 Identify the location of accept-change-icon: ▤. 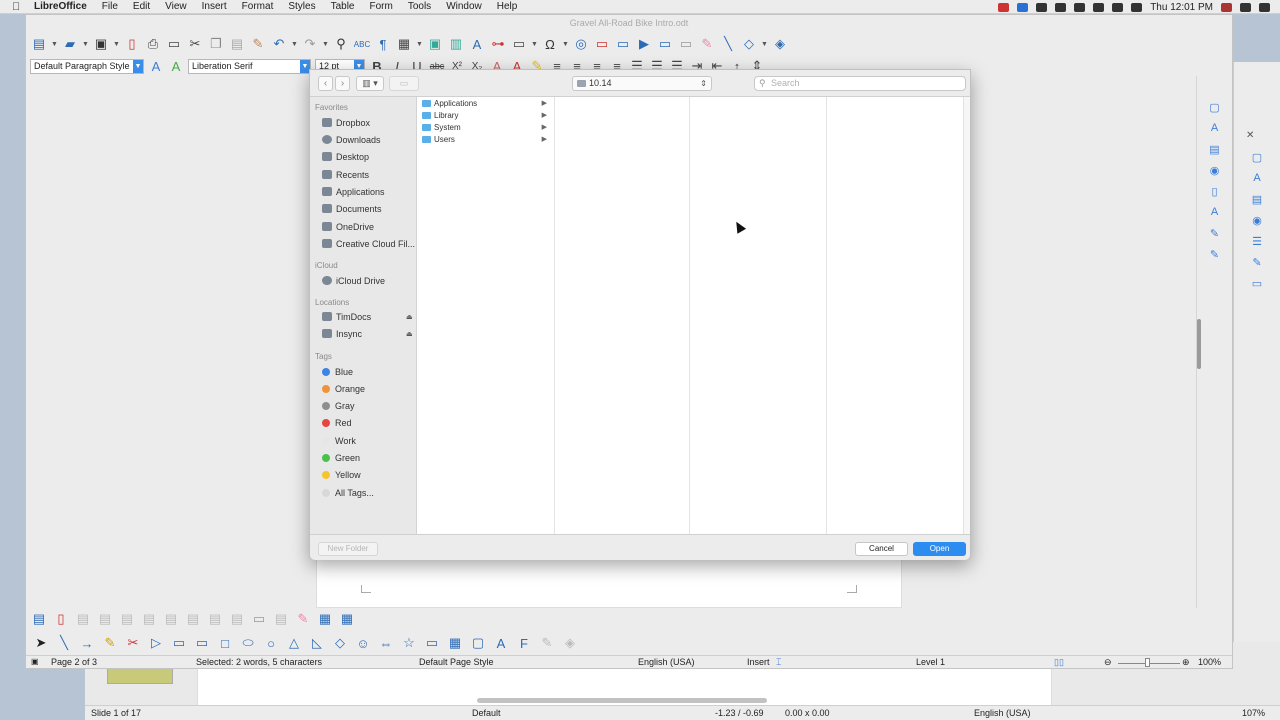
(127, 619).